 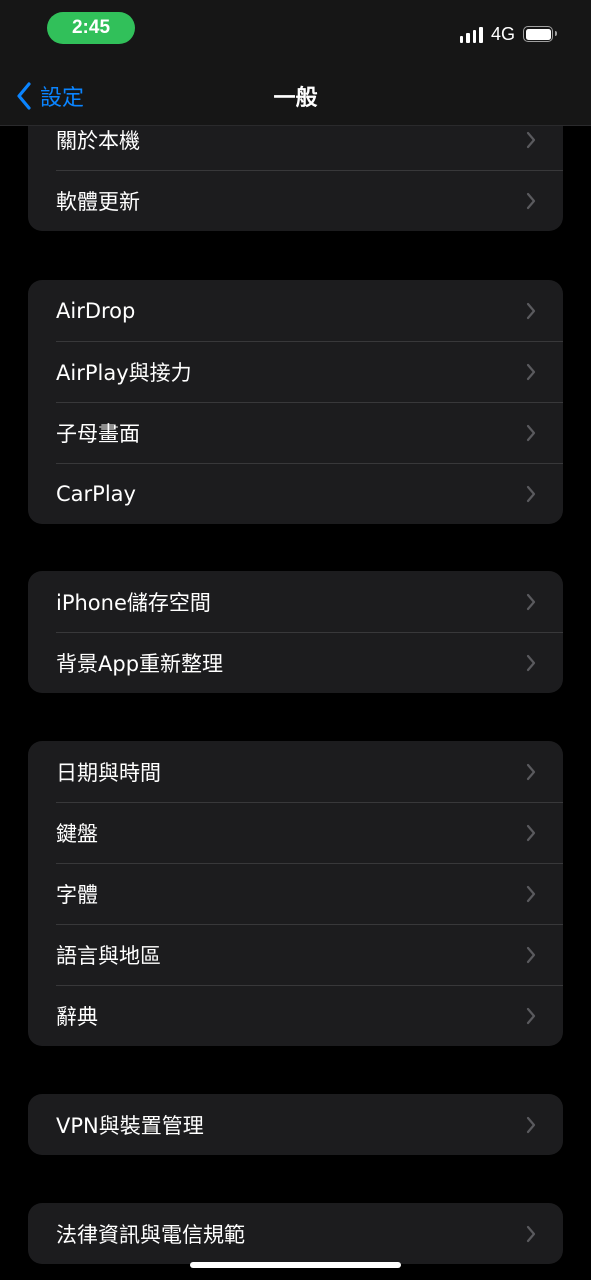 I want to click on settings-row-iphone-storage: iPhone儲存空間, so click(x=295, y=601).